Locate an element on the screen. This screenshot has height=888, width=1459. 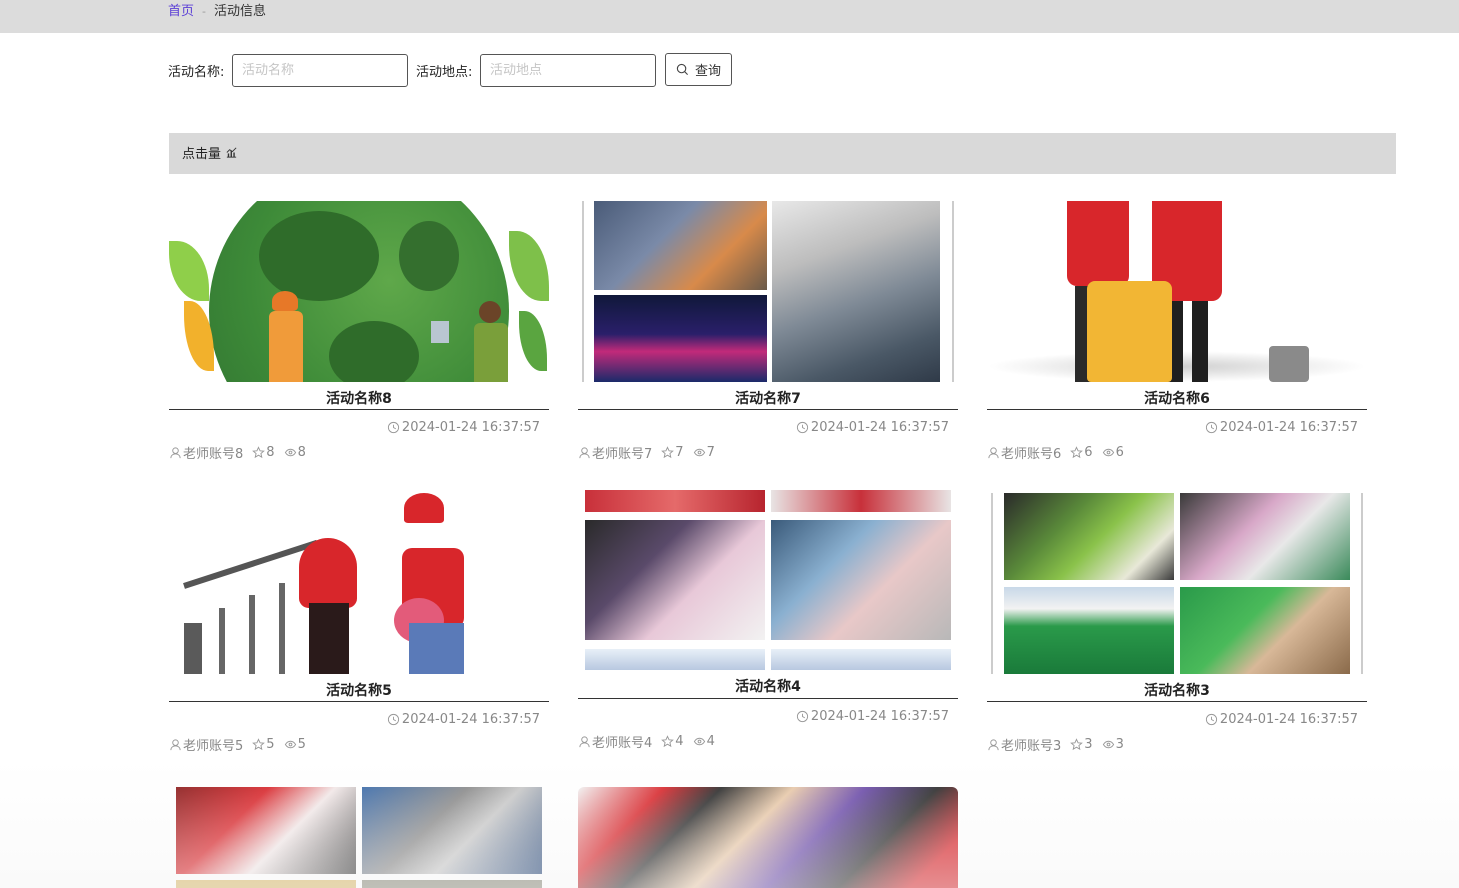
breadcrumb-home-link: 首页 is located at coordinates (181, 11).